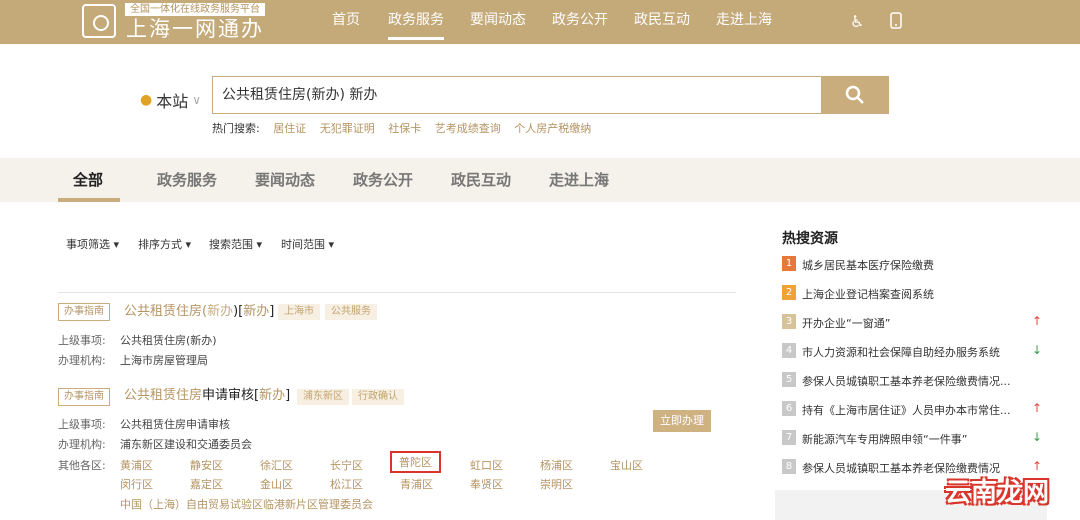 The width and height of the screenshot is (1080, 520). Describe the element at coordinates (82, 465) in the screenshot. I see `districts-label: 其他各区:` at that location.